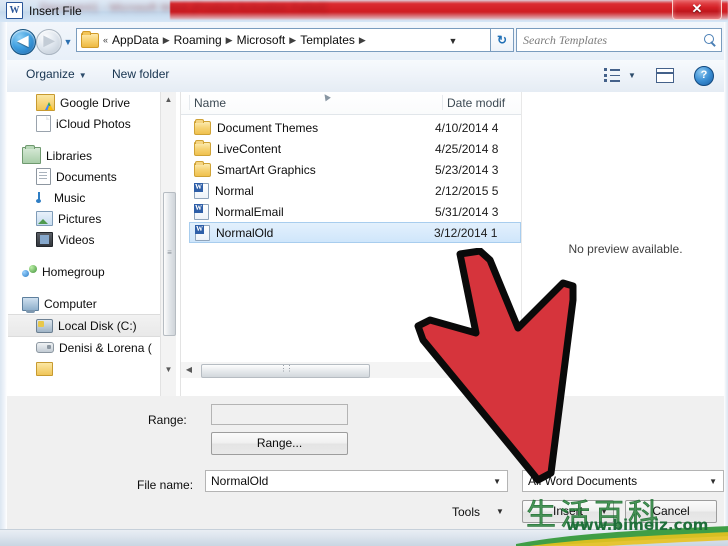 Image resolution: width=728 pixels, height=546 pixels. I want to click on insert-button: Insert ▼, so click(568, 511).